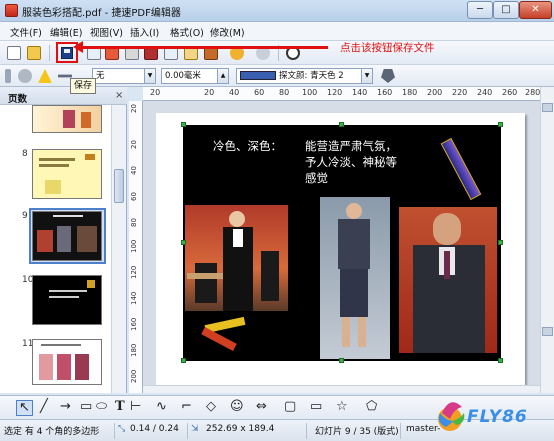 Image resolution: width=554 pixels, height=441 pixels. Describe the element at coordinates (547, 331) in the screenshot. I see `scroll-down-icon` at that location.